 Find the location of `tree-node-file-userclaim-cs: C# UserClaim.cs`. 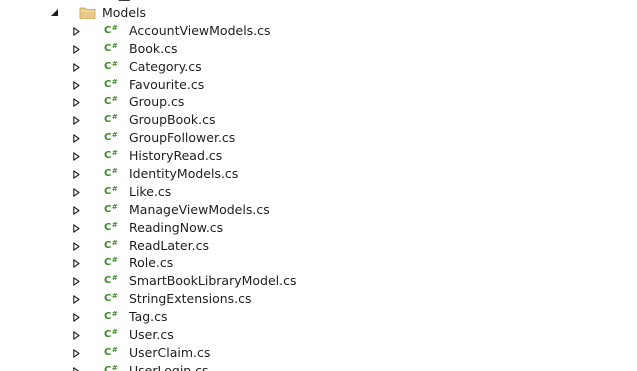

tree-node-file-userclaim-cs: C# UserClaim.cs is located at coordinates (318, 353).